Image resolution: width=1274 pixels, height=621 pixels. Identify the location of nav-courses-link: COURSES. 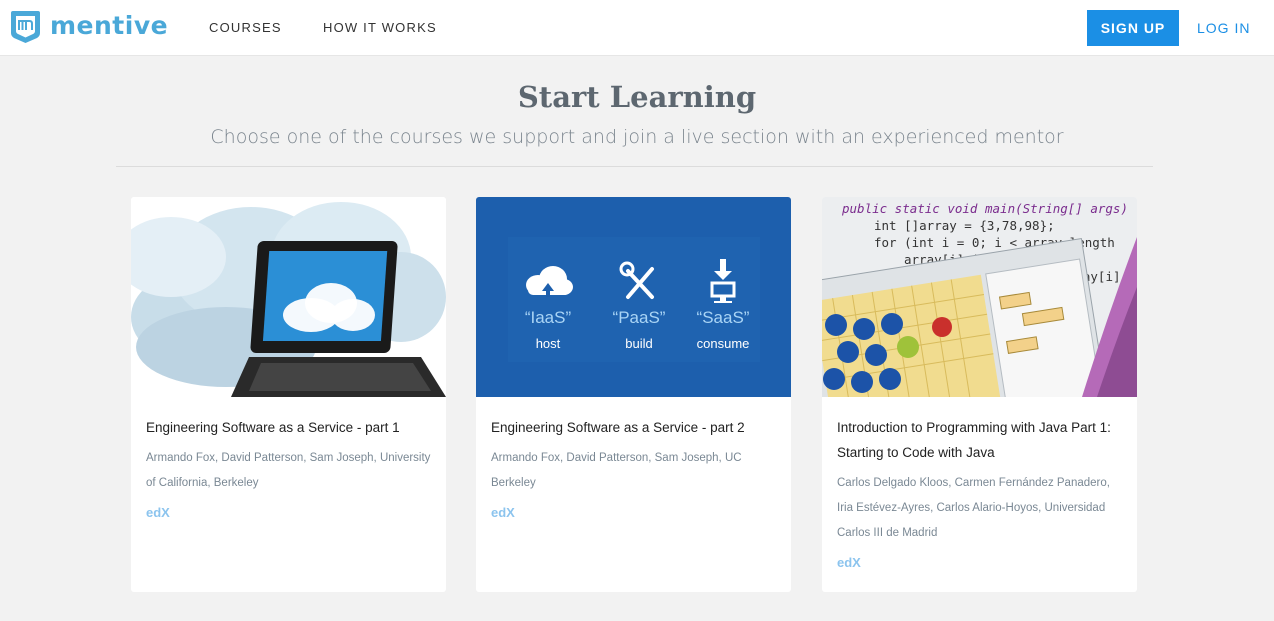
(245, 27).